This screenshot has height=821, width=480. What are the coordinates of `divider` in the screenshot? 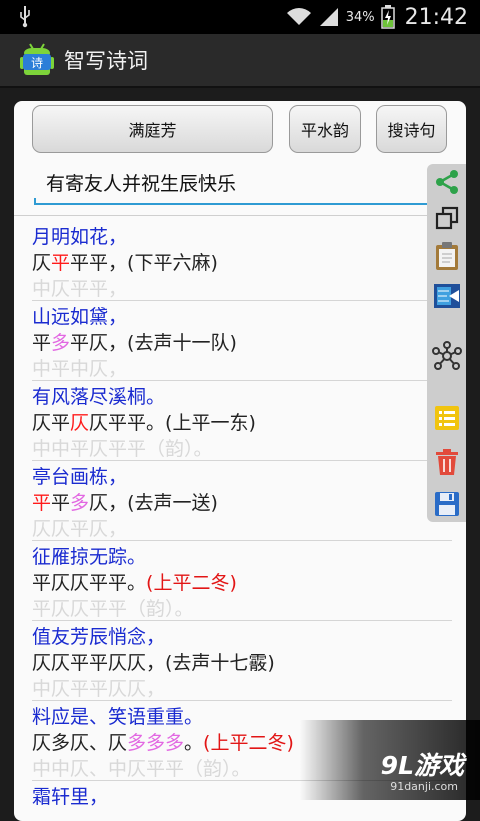 It's located at (240, 215).